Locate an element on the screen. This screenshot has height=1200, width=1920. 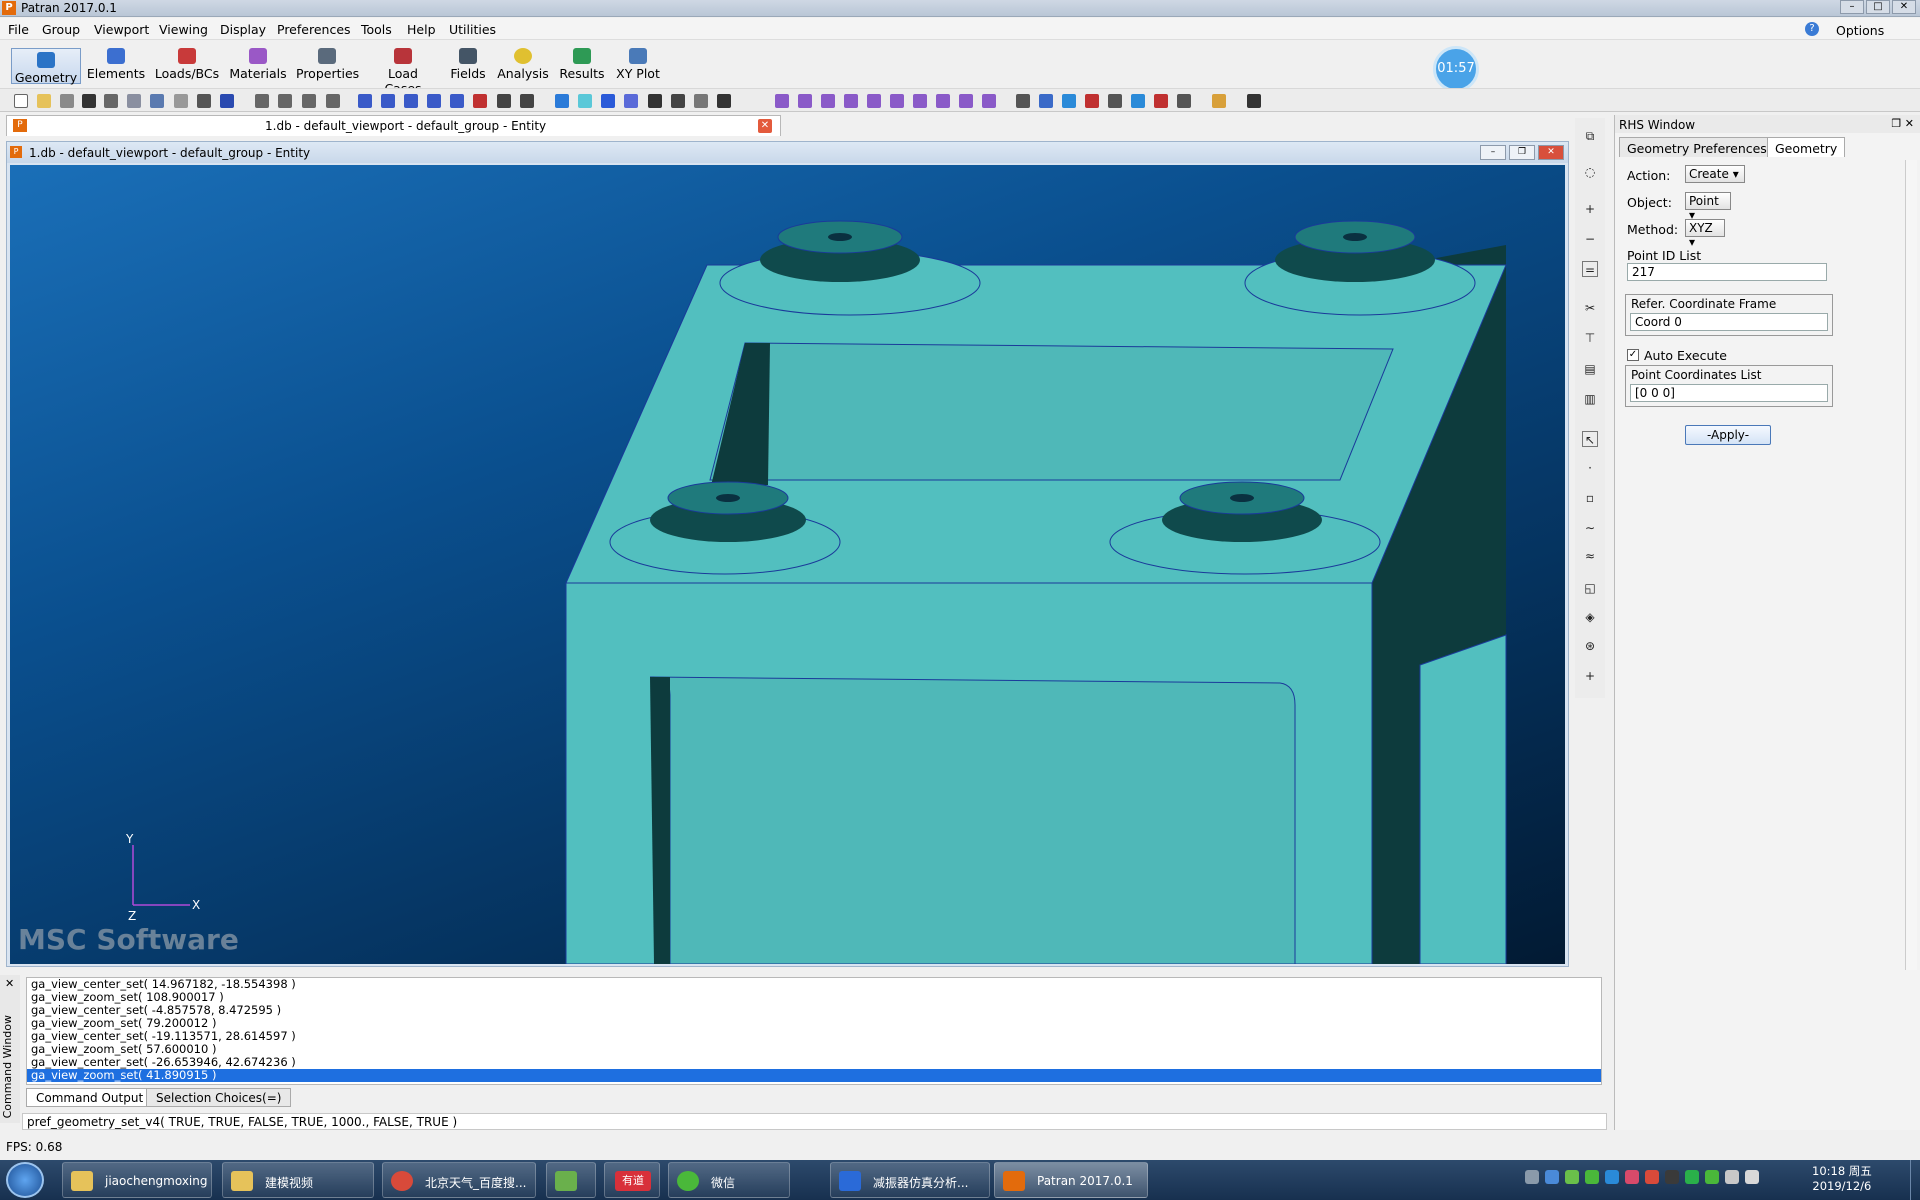
hidden-line-icon is located at coordinates (678, 101).